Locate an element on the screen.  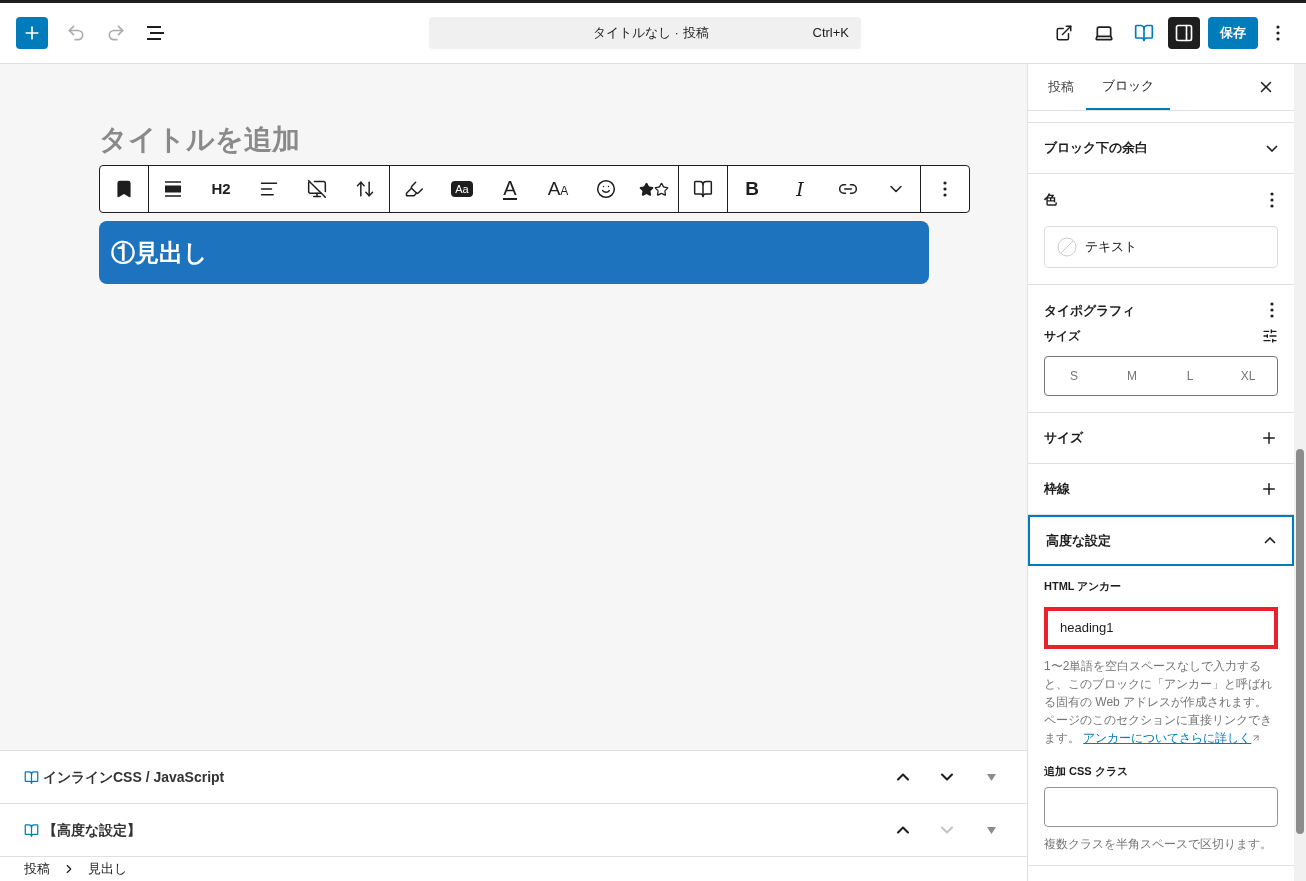
field-label: 追加 CSS クラス is located at coordinates (1086, 771).